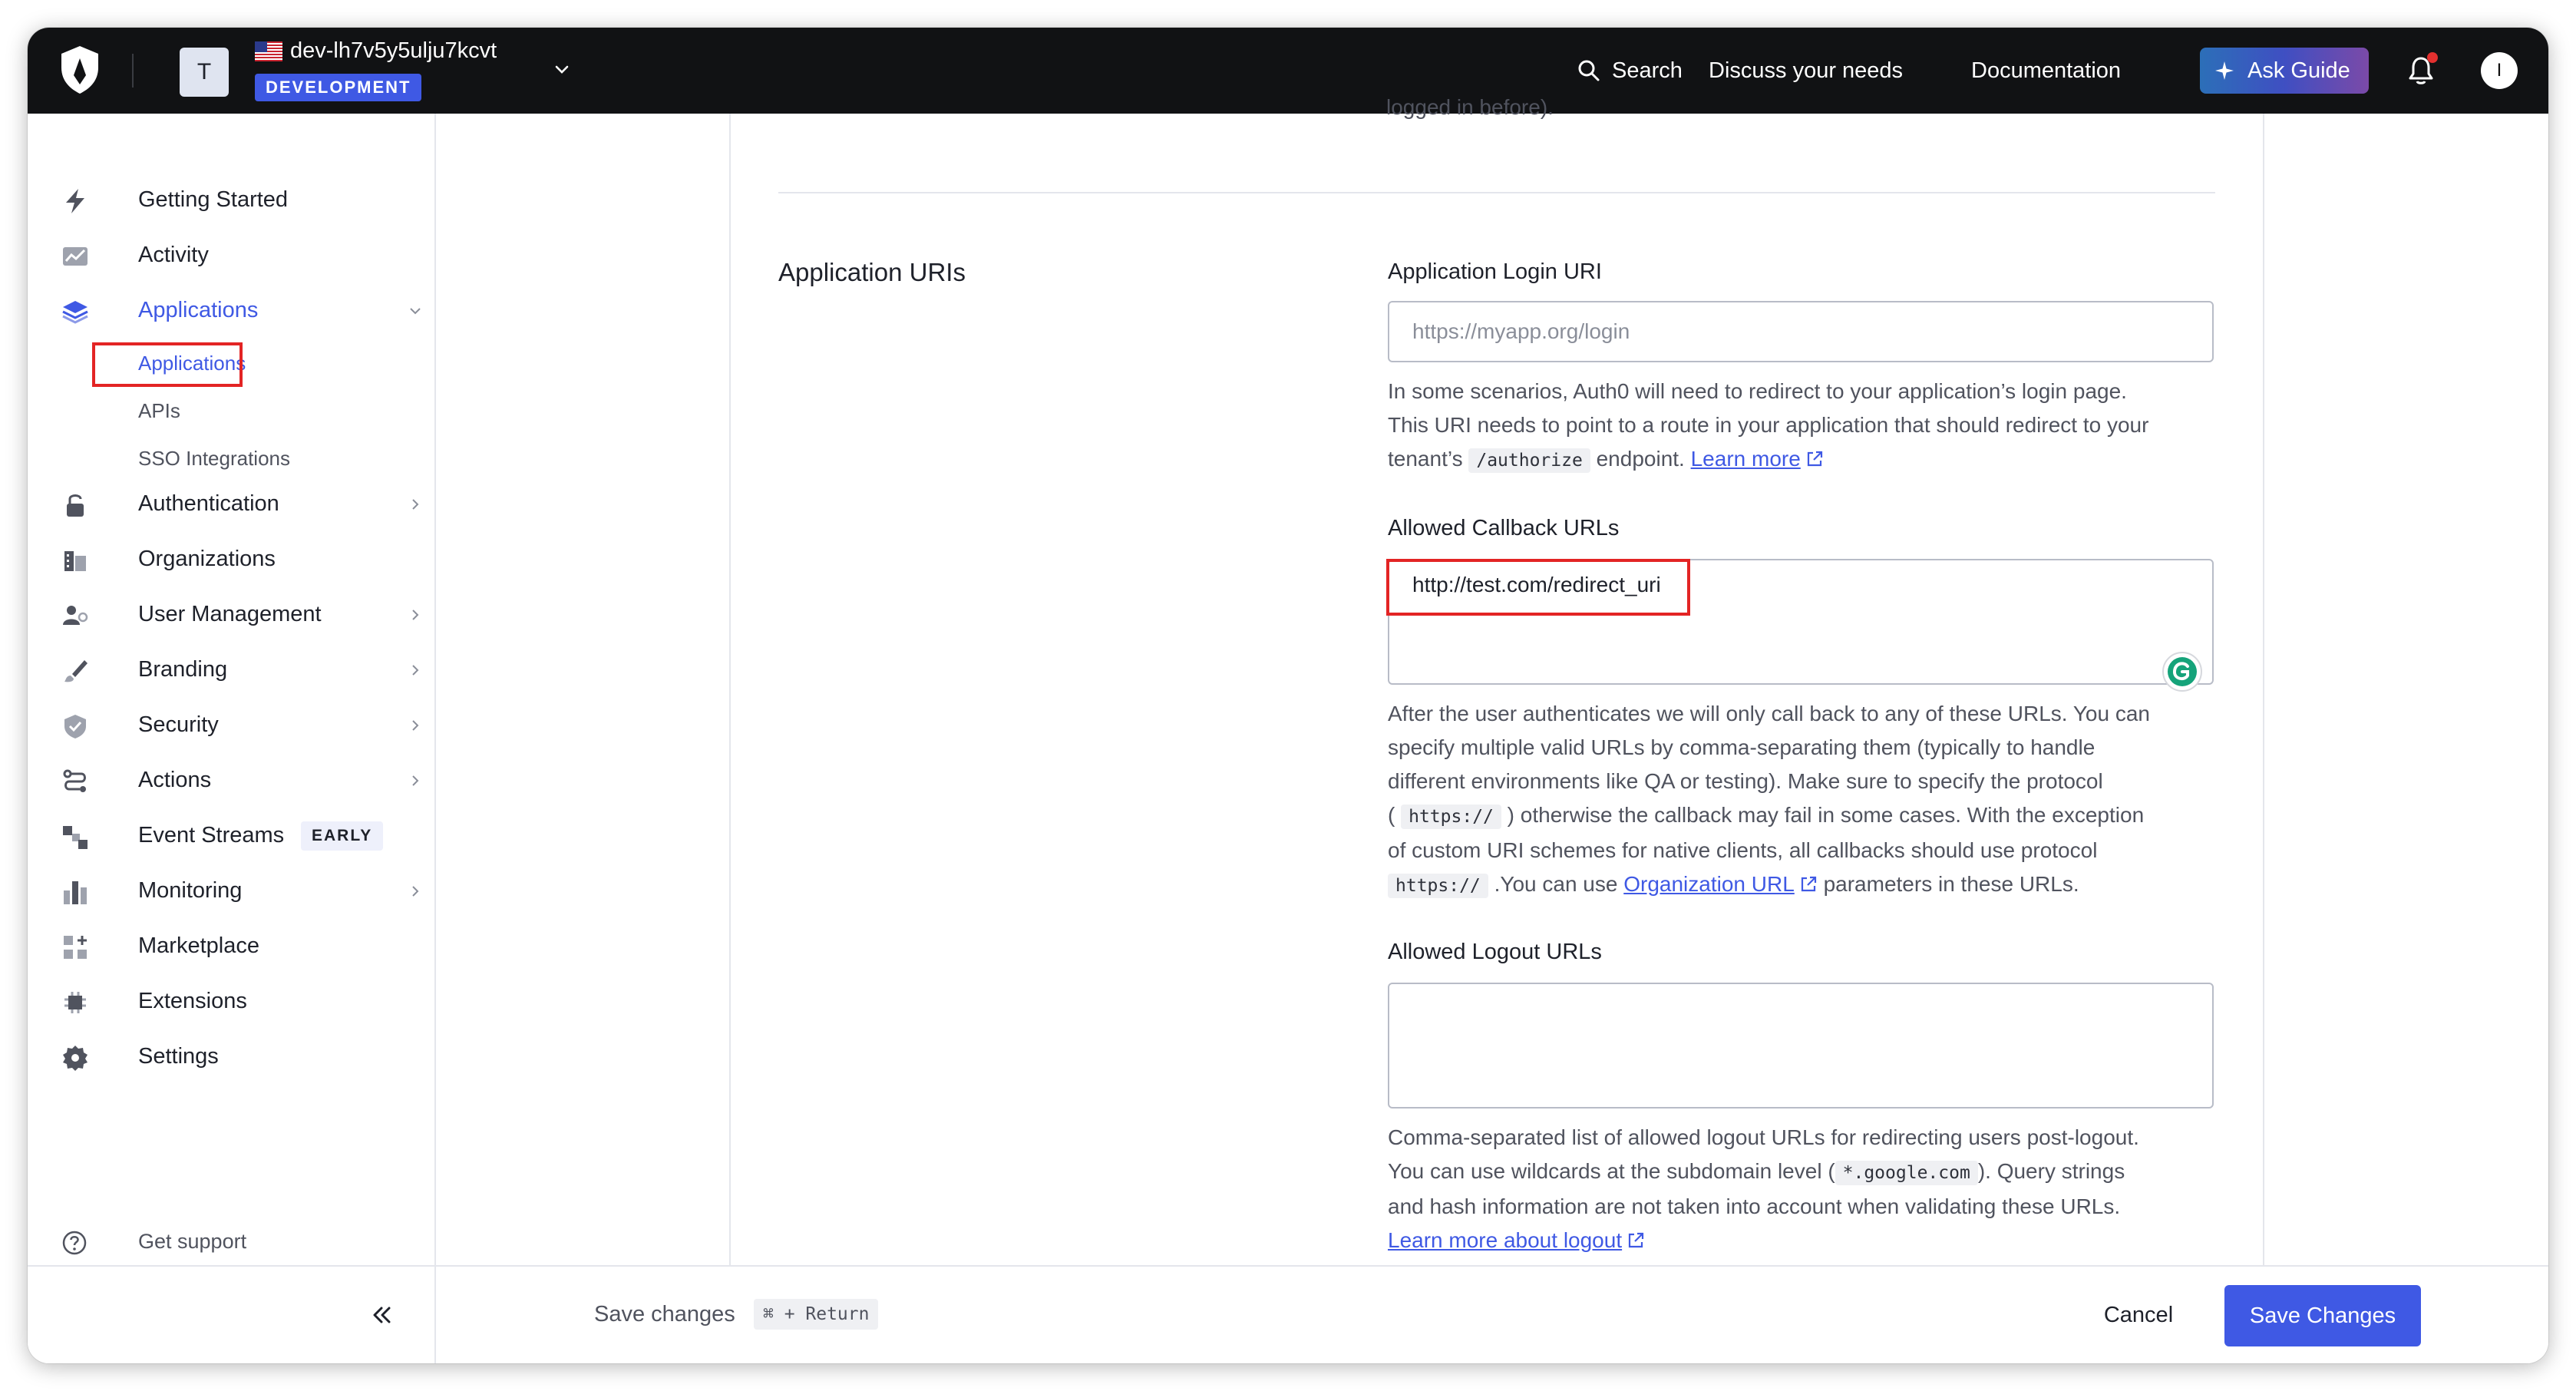  What do you see at coordinates (245, 503) in the screenshot?
I see `sidebar-item-authentication: Authentication` at bounding box center [245, 503].